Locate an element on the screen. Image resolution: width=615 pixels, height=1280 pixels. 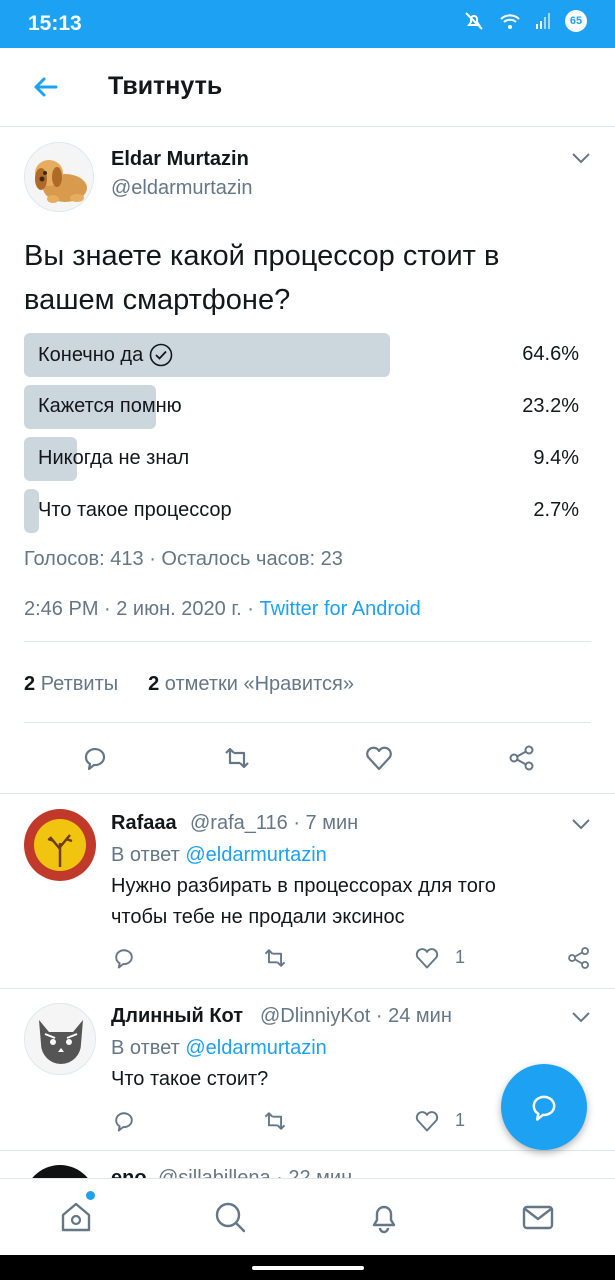
tweet-stats: 2 Ретвиты 2 отметки «Нравится» is located at coordinates (189, 684).